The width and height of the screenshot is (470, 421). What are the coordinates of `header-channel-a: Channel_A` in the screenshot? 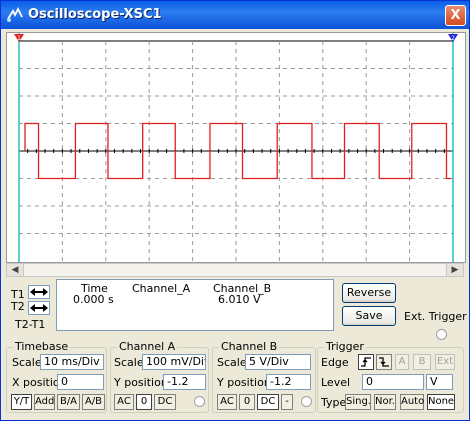 It's located at (161, 288).